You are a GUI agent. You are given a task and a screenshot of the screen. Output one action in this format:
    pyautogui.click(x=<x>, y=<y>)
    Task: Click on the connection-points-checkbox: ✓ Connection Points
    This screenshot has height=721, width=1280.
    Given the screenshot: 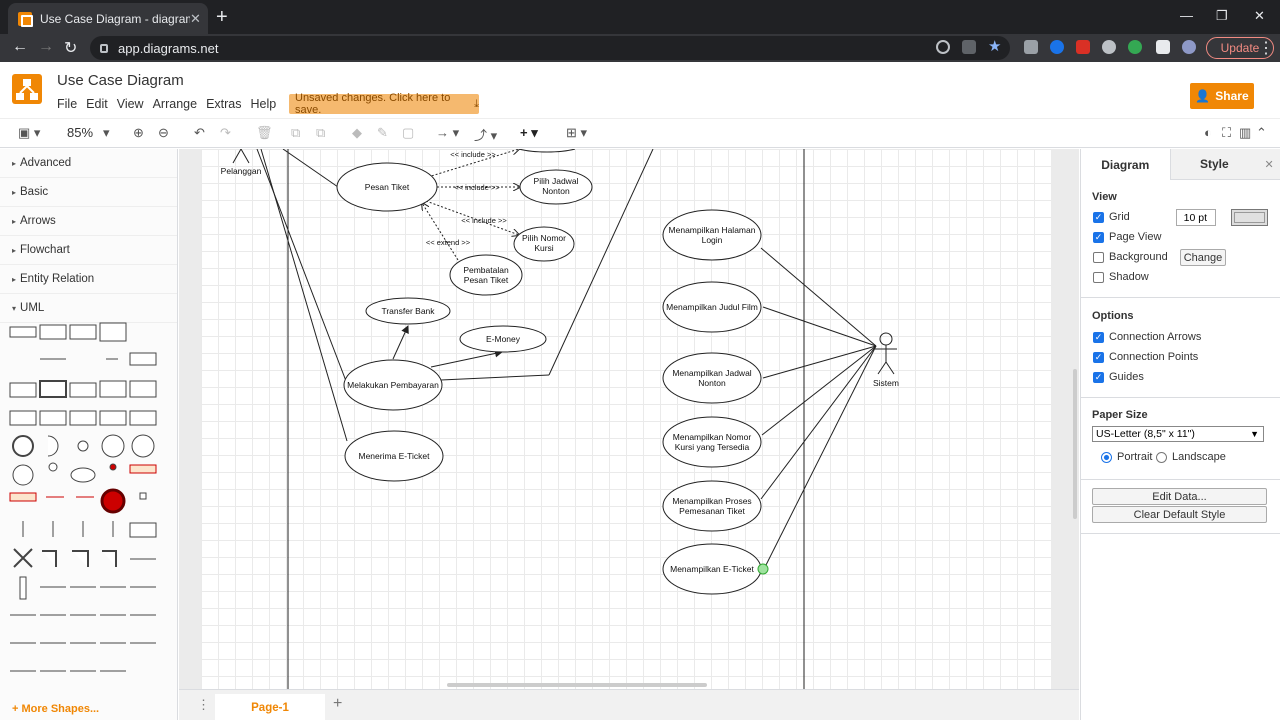 What is the action you would take?
    pyautogui.click(x=1145, y=357)
    